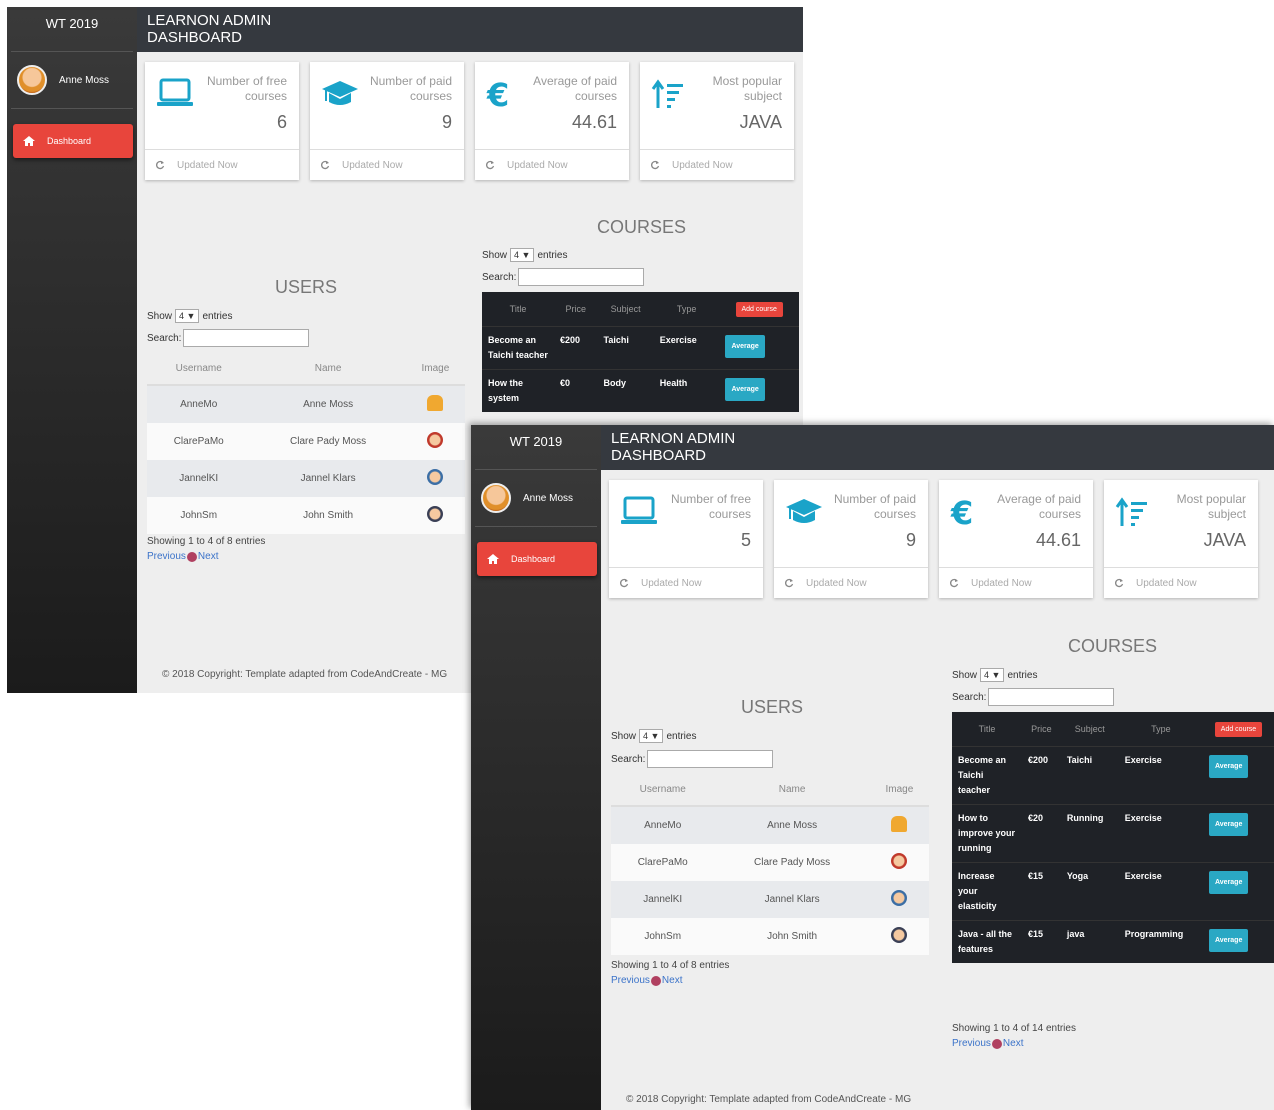 This screenshot has width=1274, height=1110. Describe the element at coordinates (1160, 941) in the screenshot. I see `cell-type: Programming` at that location.